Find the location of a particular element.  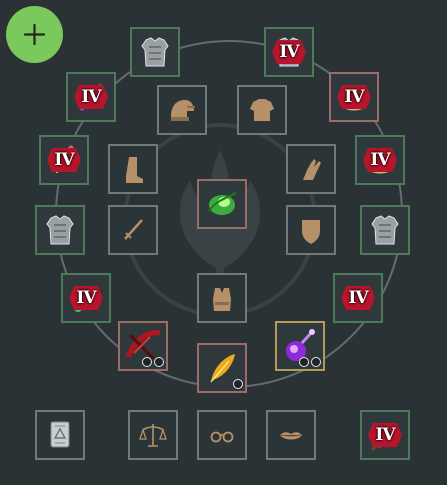

gloves-icon is located at coordinates (312, 169).